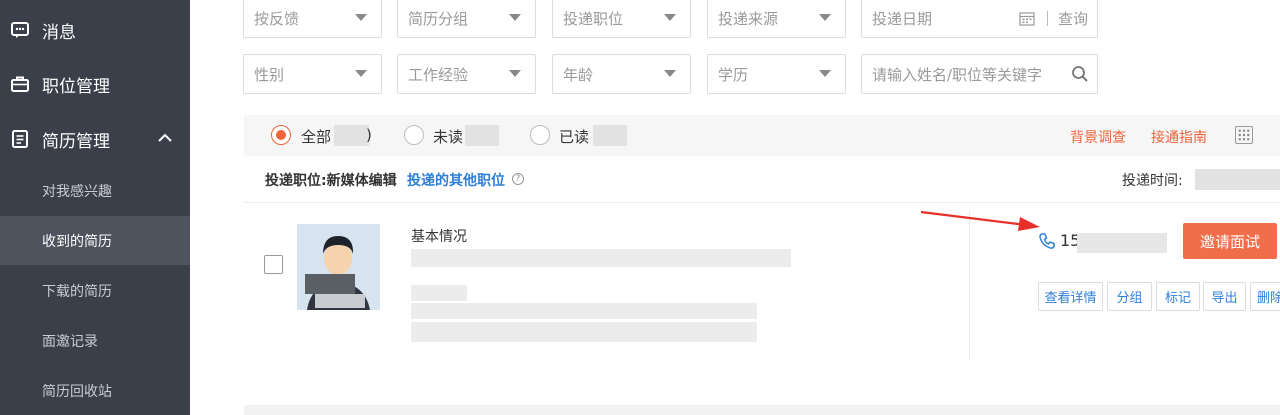 Image resolution: width=1280 pixels, height=415 pixels. I want to click on apply-time-label: 投递时间:, so click(1152, 181).